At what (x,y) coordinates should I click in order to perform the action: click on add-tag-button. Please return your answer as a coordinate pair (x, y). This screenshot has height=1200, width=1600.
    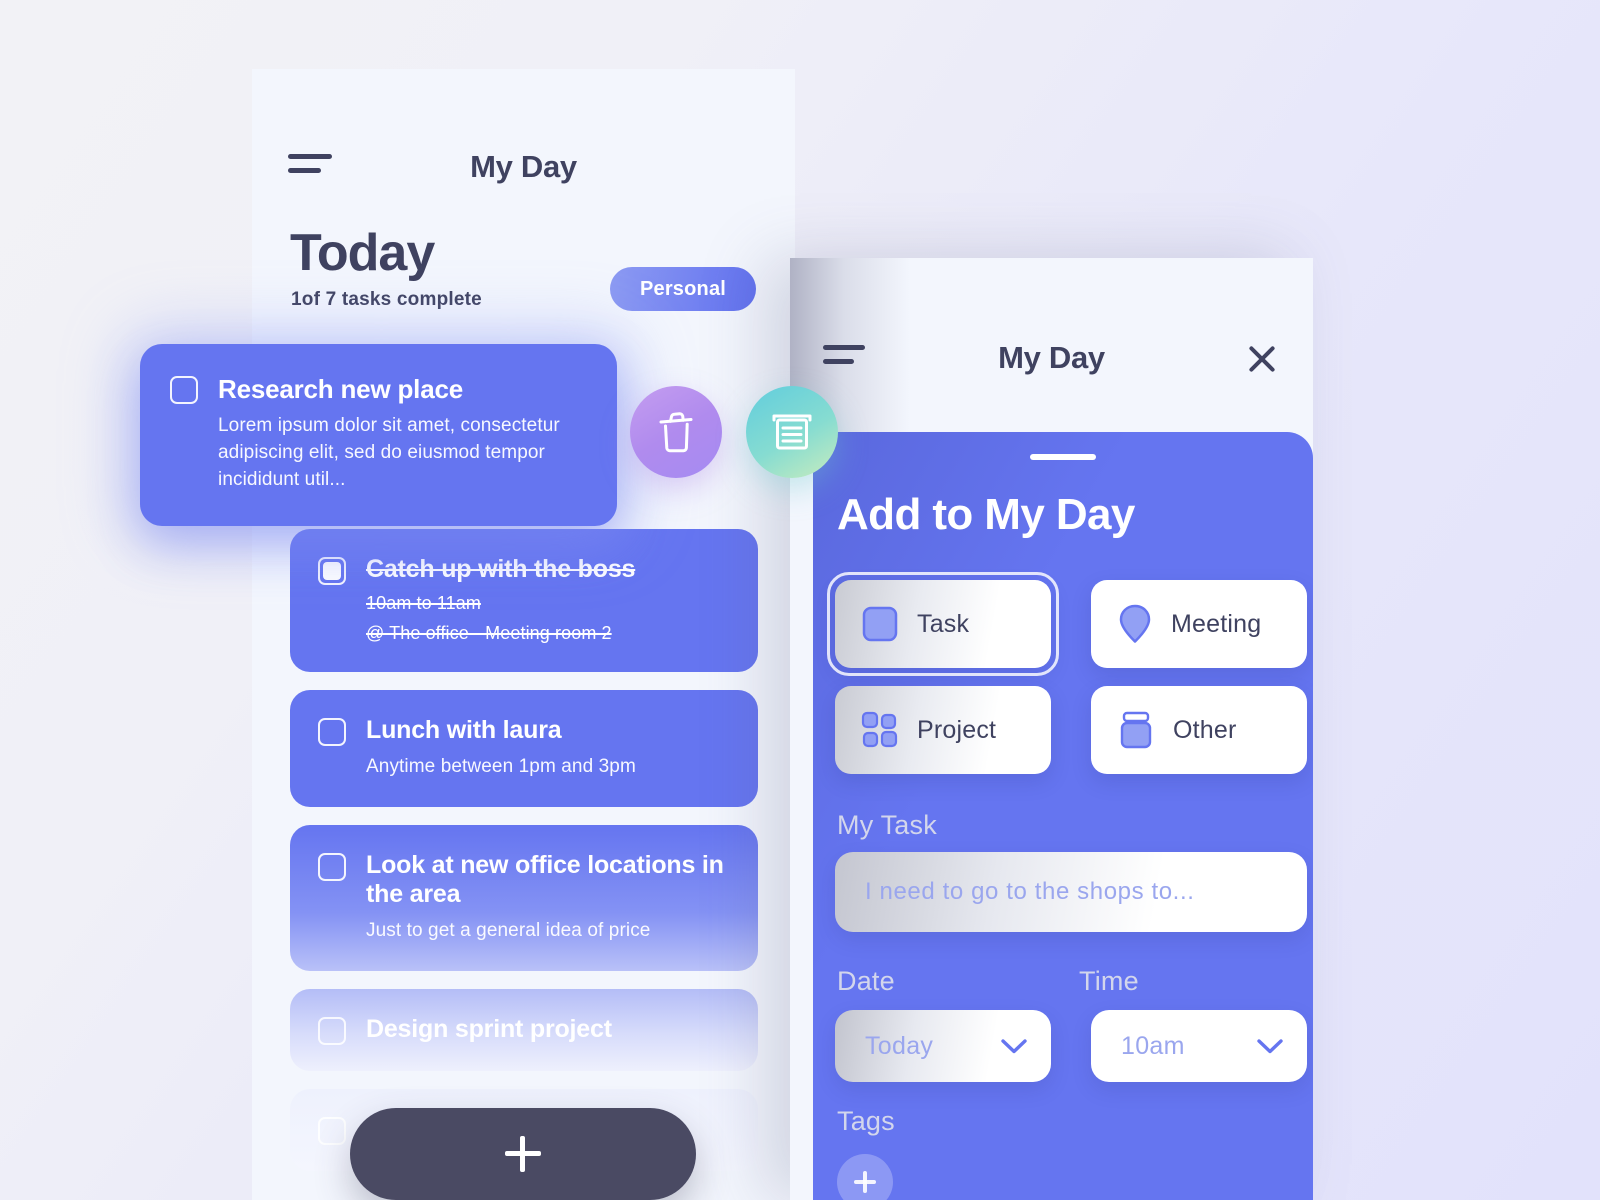
    Looking at the image, I should click on (865, 1177).